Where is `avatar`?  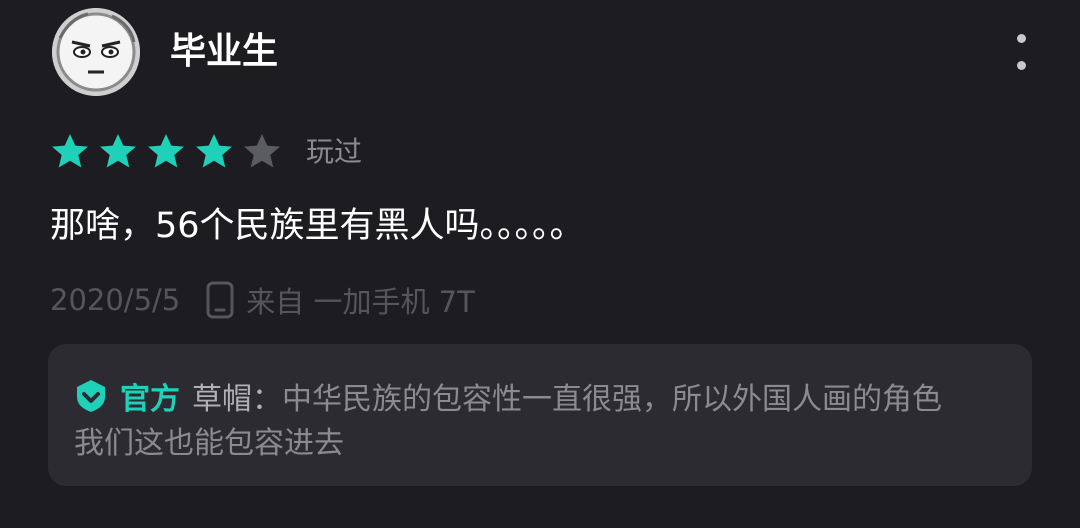
avatar is located at coordinates (96, 52).